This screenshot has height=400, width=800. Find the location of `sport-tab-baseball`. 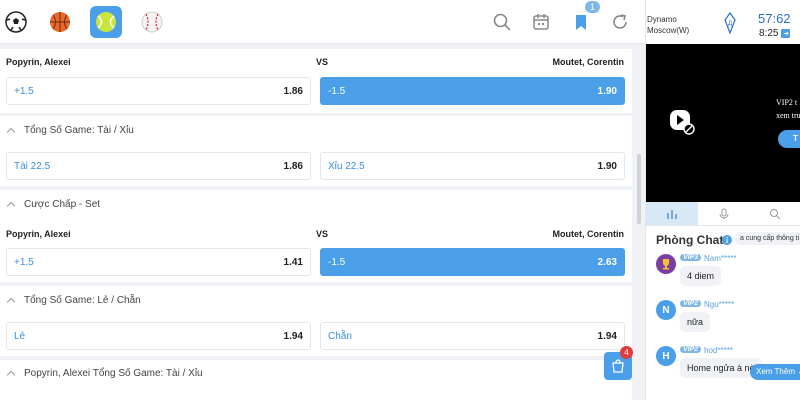

sport-tab-baseball is located at coordinates (152, 22).